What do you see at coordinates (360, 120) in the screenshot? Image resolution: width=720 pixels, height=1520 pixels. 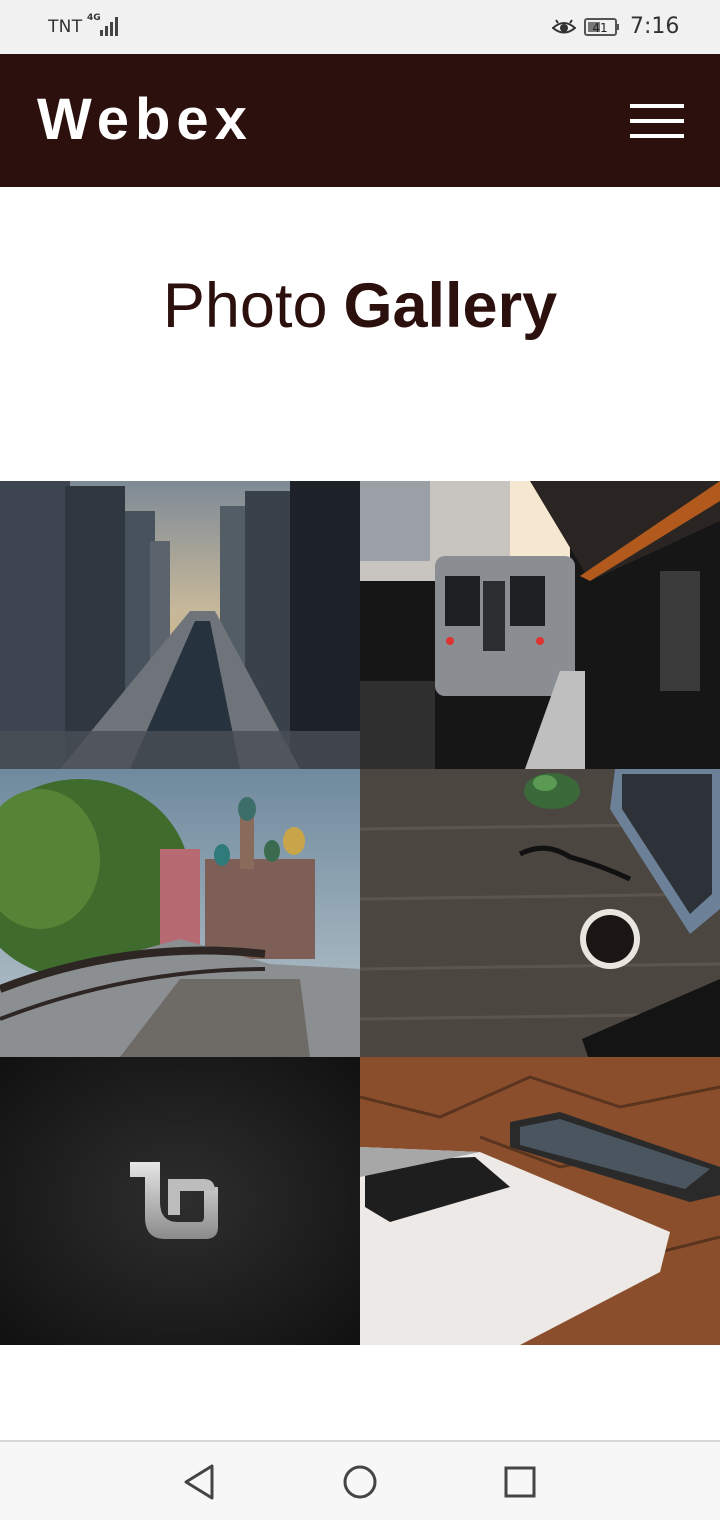 I see `site-header: Webex` at bounding box center [360, 120].